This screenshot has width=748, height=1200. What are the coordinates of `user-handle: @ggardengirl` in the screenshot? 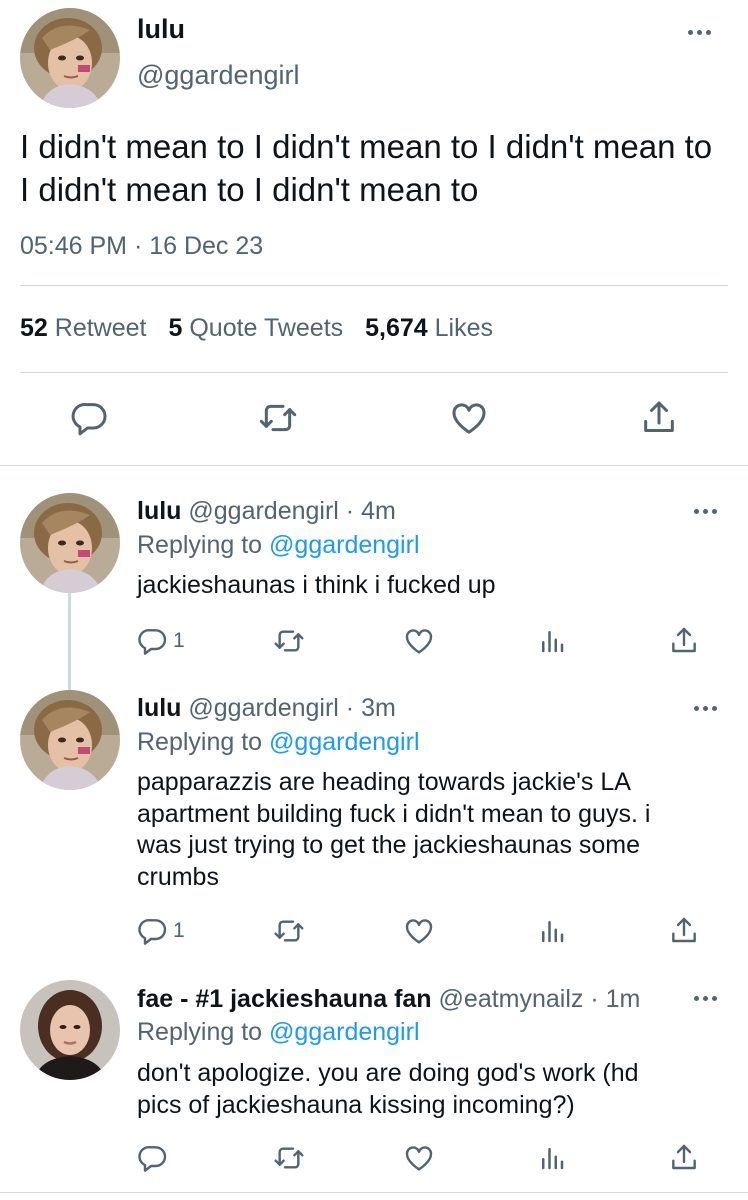 It's located at (218, 75).